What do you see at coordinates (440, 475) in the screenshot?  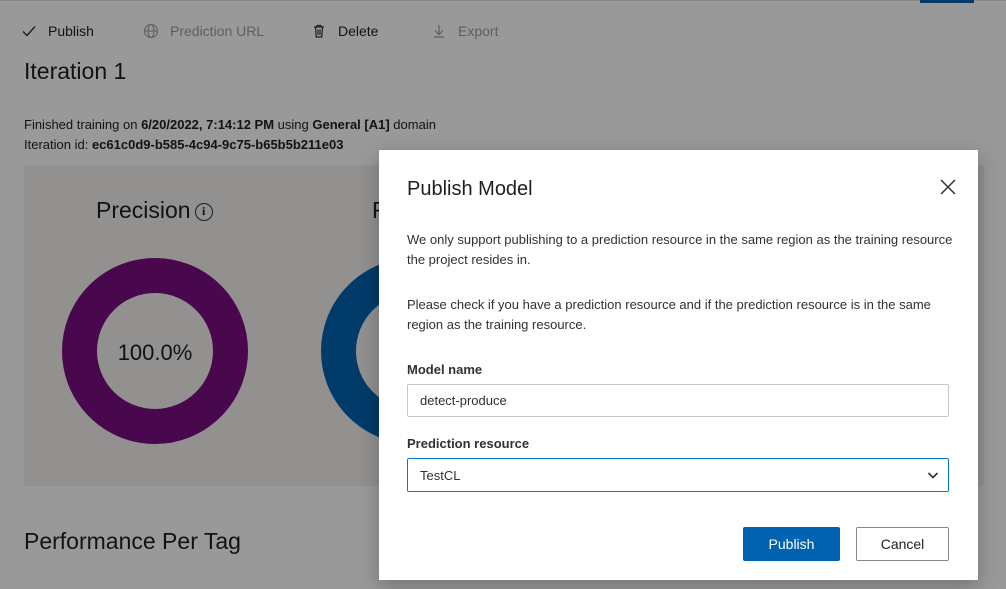 I see `prediction-resource-value: TestCL` at bounding box center [440, 475].